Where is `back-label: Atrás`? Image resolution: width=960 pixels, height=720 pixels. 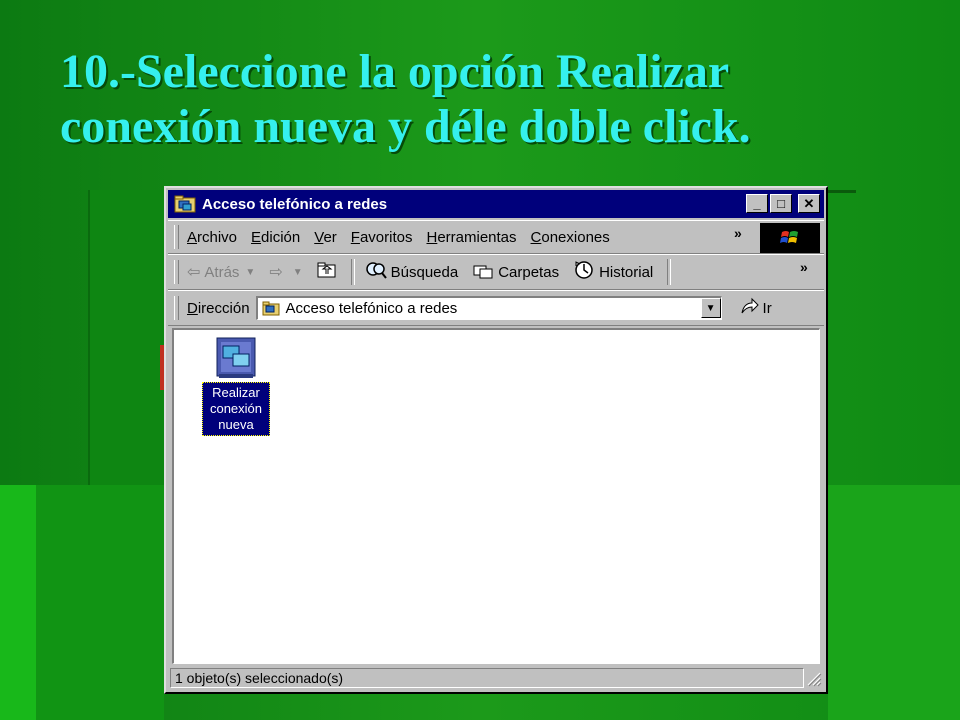 back-label: Atrás is located at coordinates (222, 272).